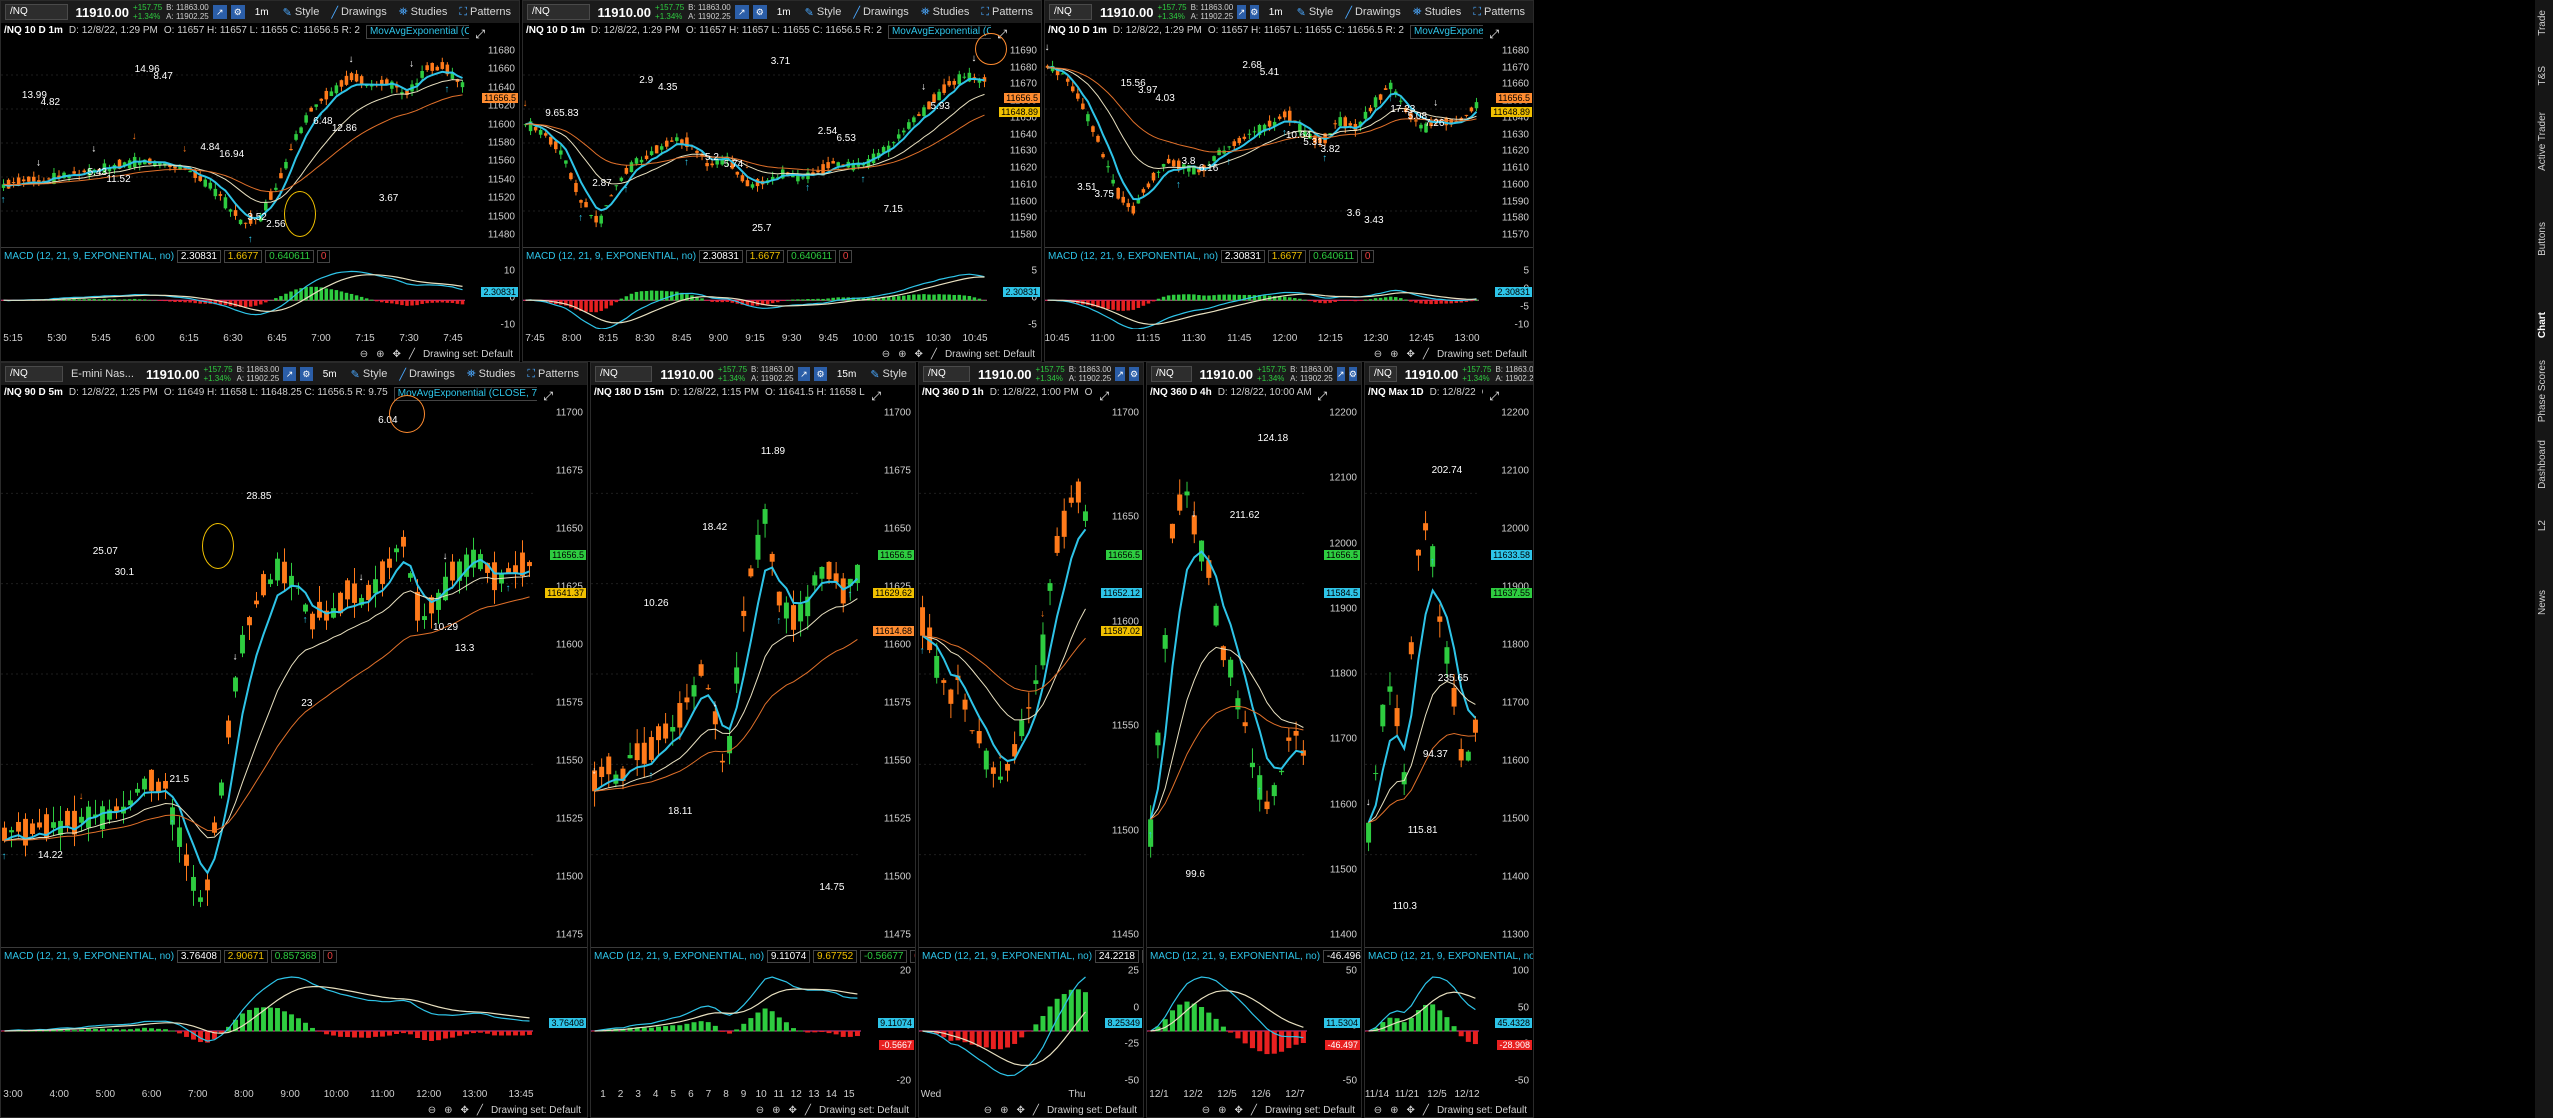 The height and width of the screenshot is (1118, 2553). Describe the element at coordinates (233, 143) in the screenshot. I see `price-plot: ↑↓↓↓↓↑↑↑↓ ↓↑` at that location.